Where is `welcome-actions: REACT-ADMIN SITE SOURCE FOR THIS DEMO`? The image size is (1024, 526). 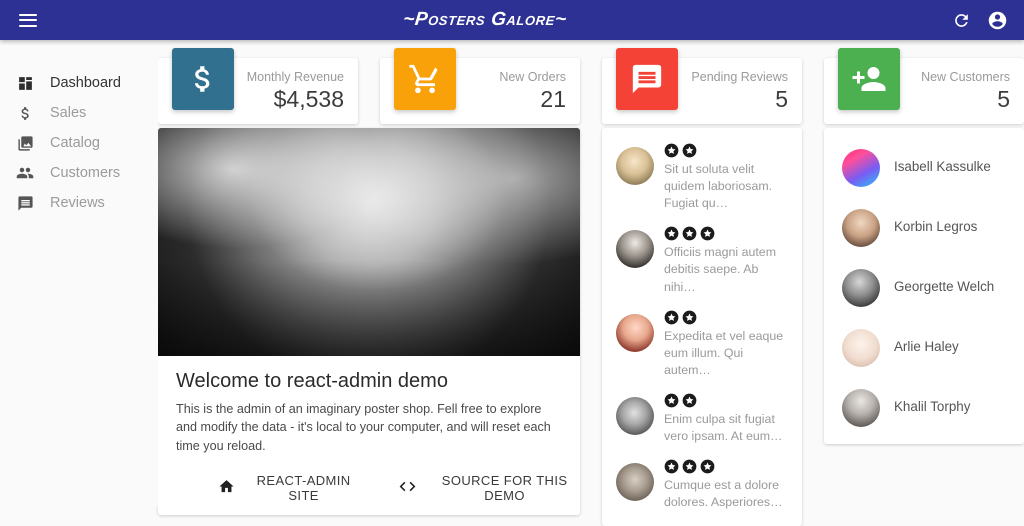 welcome-actions: REACT-ADMIN SITE SOURCE FOR THIS DEMO is located at coordinates (369, 487).